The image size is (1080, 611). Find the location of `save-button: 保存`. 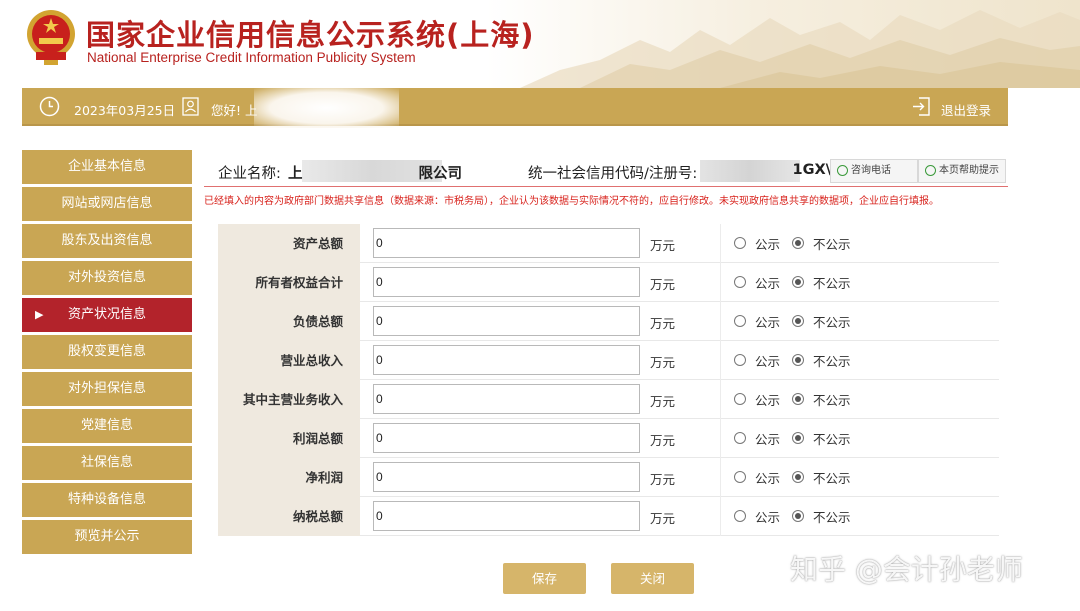

save-button: 保存 is located at coordinates (544, 578).